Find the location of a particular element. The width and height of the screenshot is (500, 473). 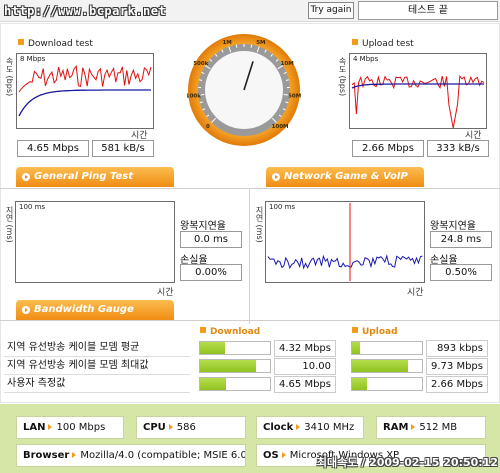

download-value: 4.65 Mbps is located at coordinates (305, 384).